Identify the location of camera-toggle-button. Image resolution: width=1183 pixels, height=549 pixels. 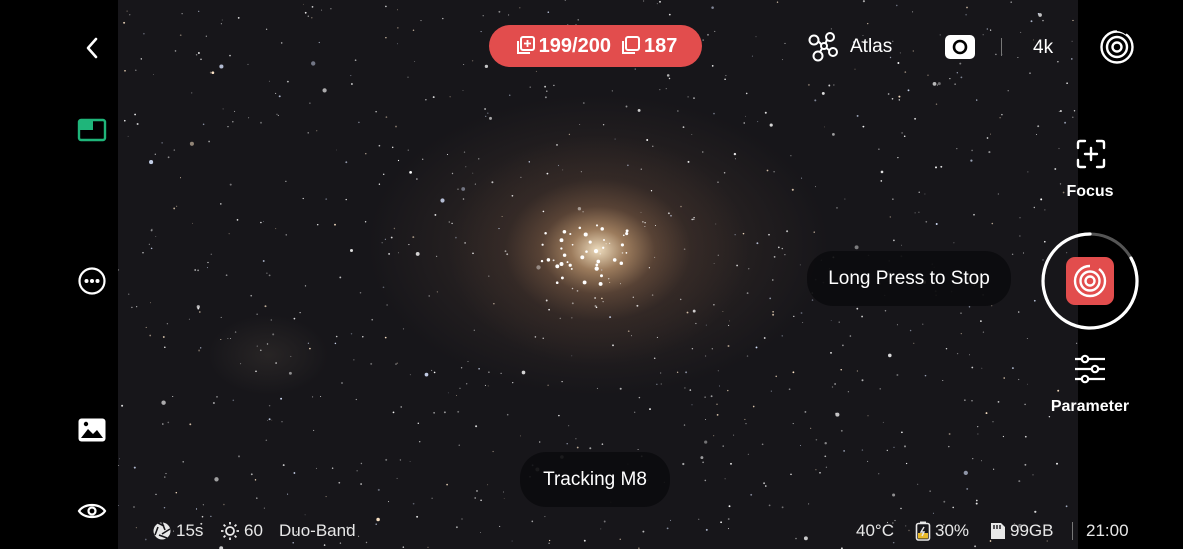
(960, 47).